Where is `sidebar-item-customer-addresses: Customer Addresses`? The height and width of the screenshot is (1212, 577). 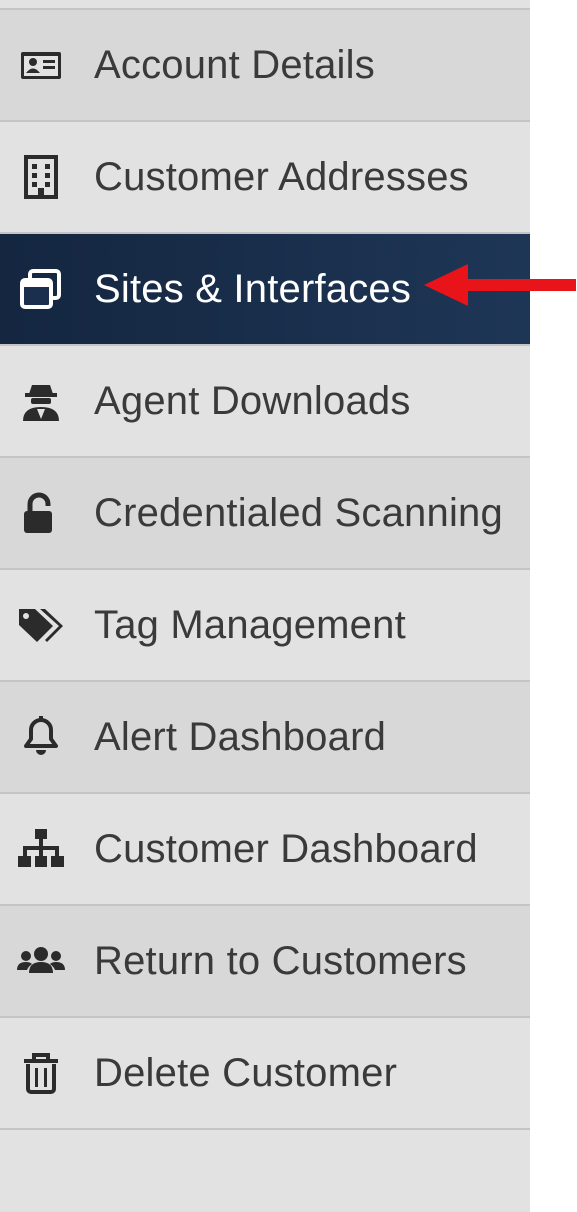
sidebar-item-customer-addresses: Customer Addresses is located at coordinates (265, 178).